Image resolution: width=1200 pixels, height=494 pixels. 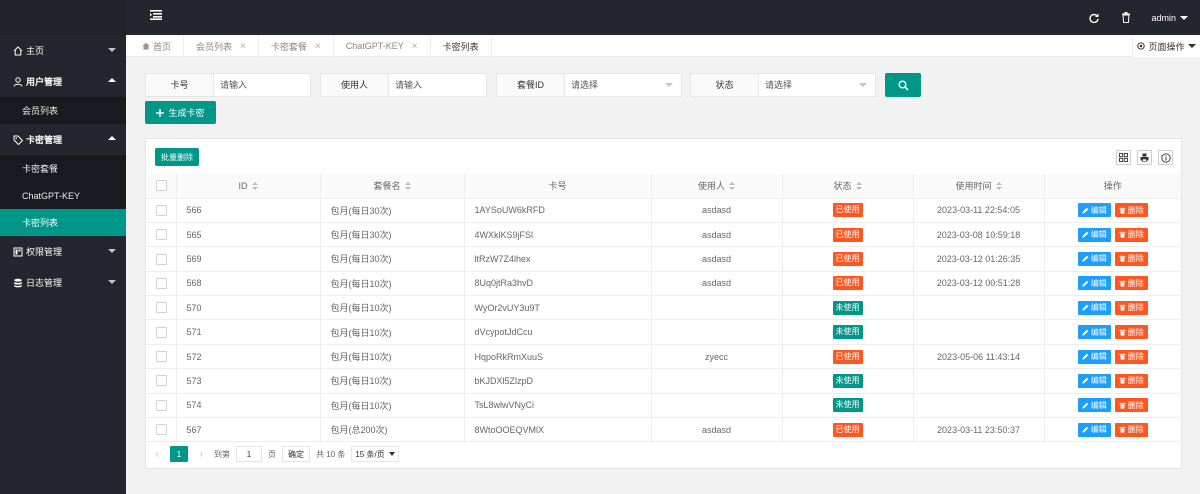 I want to click on column-header-status: 状态, so click(x=848, y=186).